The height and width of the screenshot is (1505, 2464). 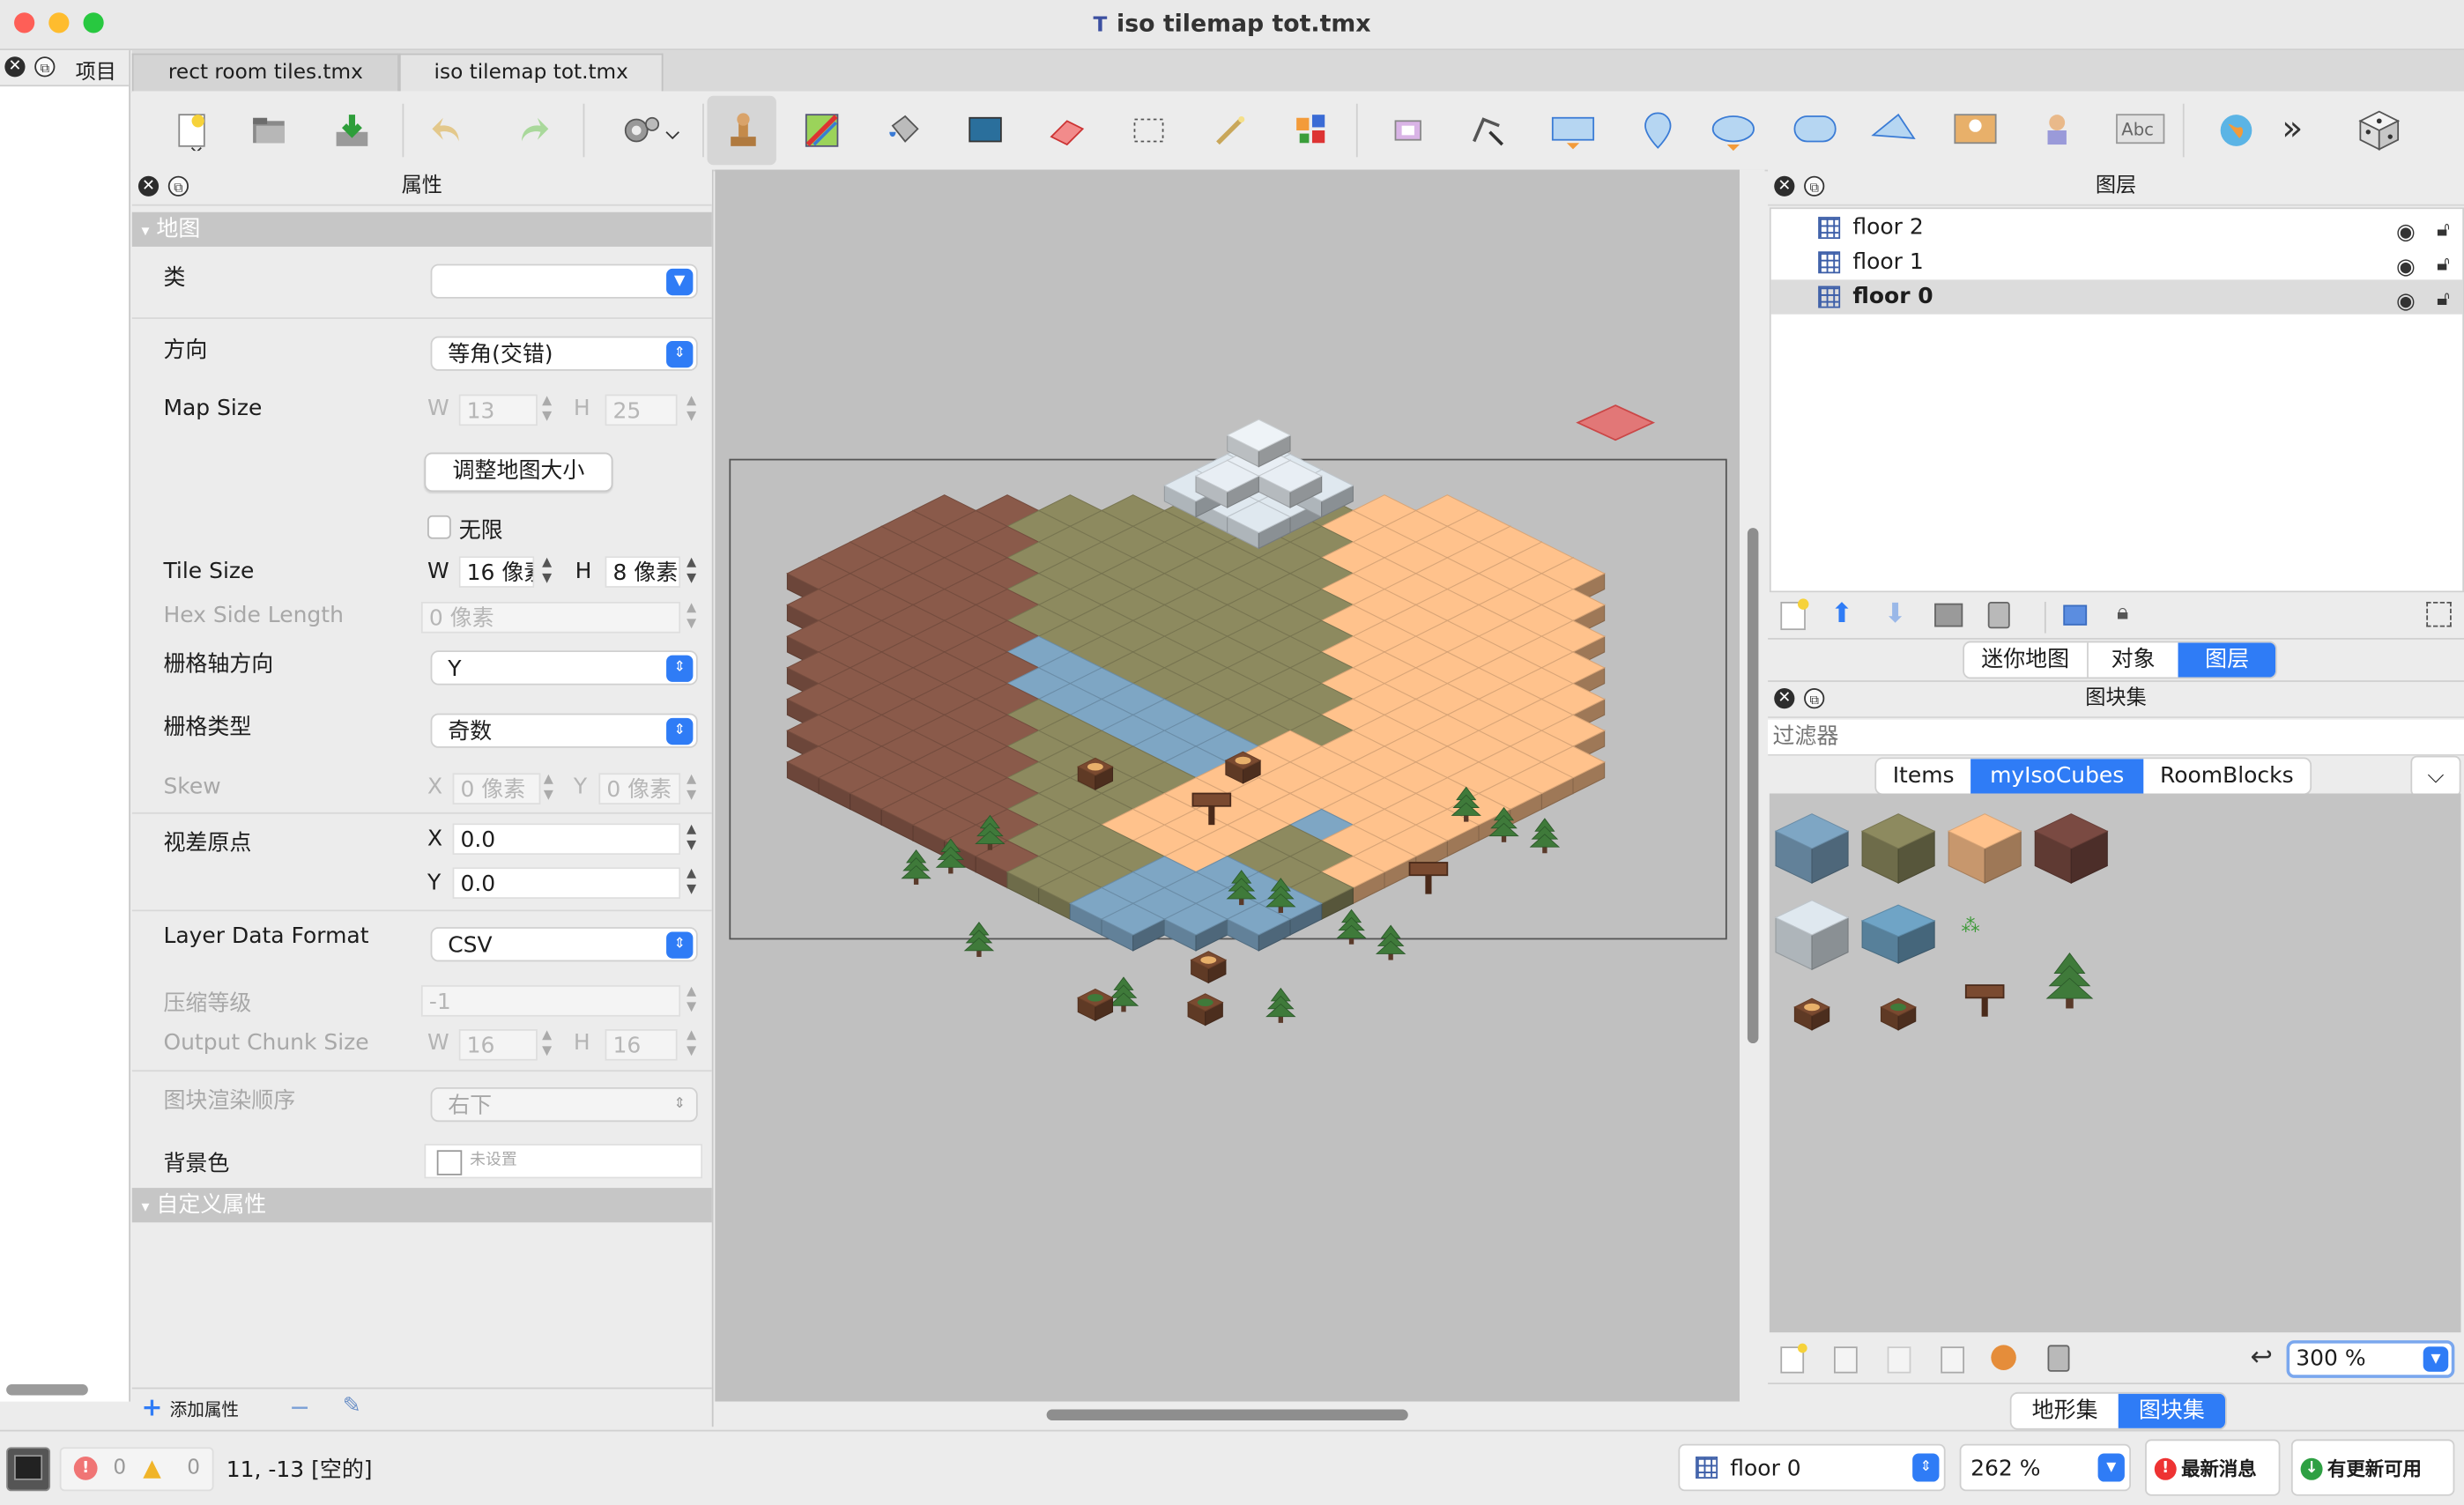 I want to click on tab-myisocubes: myIsoCubes, so click(x=2057, y=776).